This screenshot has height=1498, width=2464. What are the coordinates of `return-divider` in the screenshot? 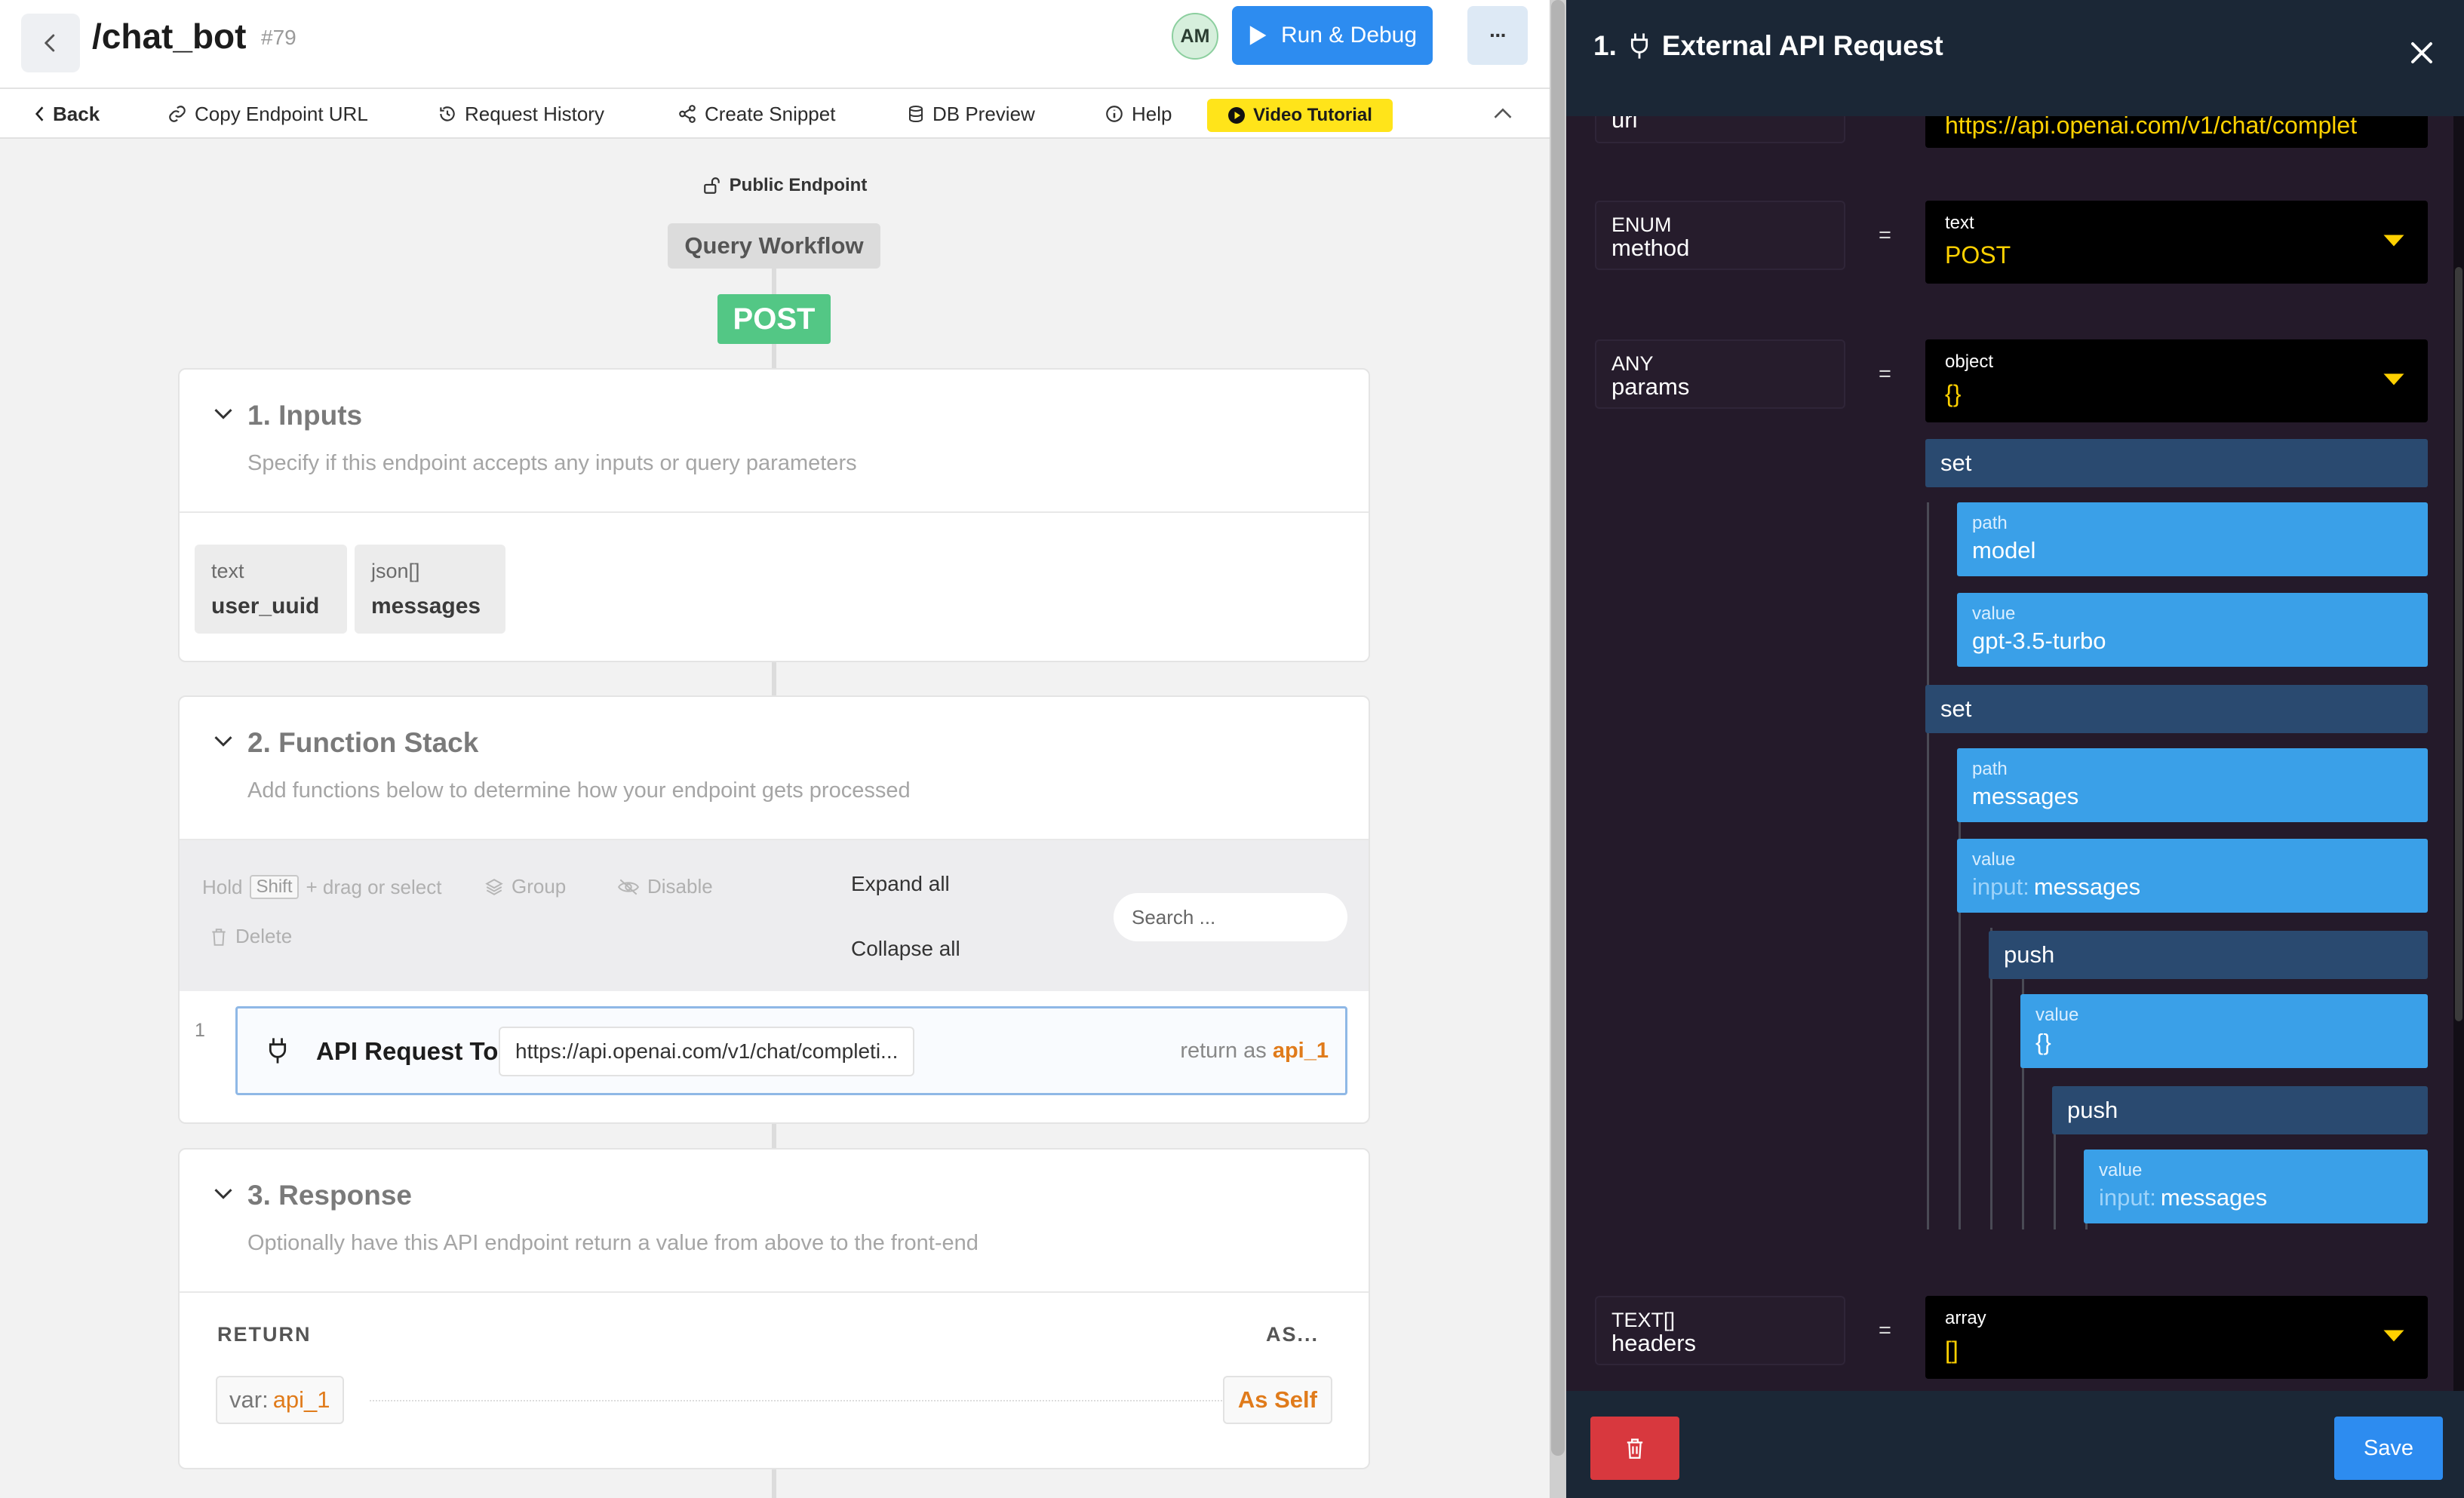 It's located at (805, 1400).